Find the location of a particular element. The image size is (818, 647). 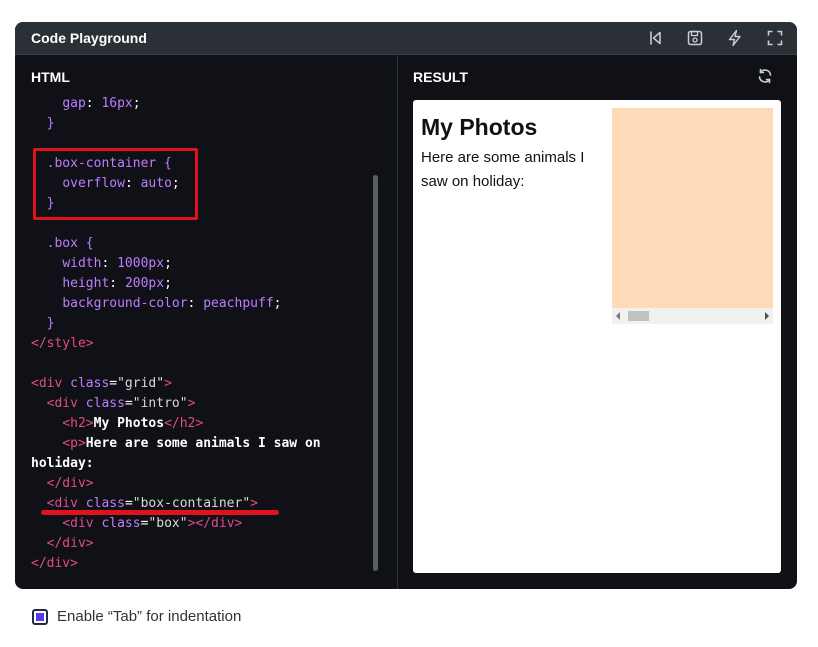

annotation-underline is located at coordinates (160, 512).